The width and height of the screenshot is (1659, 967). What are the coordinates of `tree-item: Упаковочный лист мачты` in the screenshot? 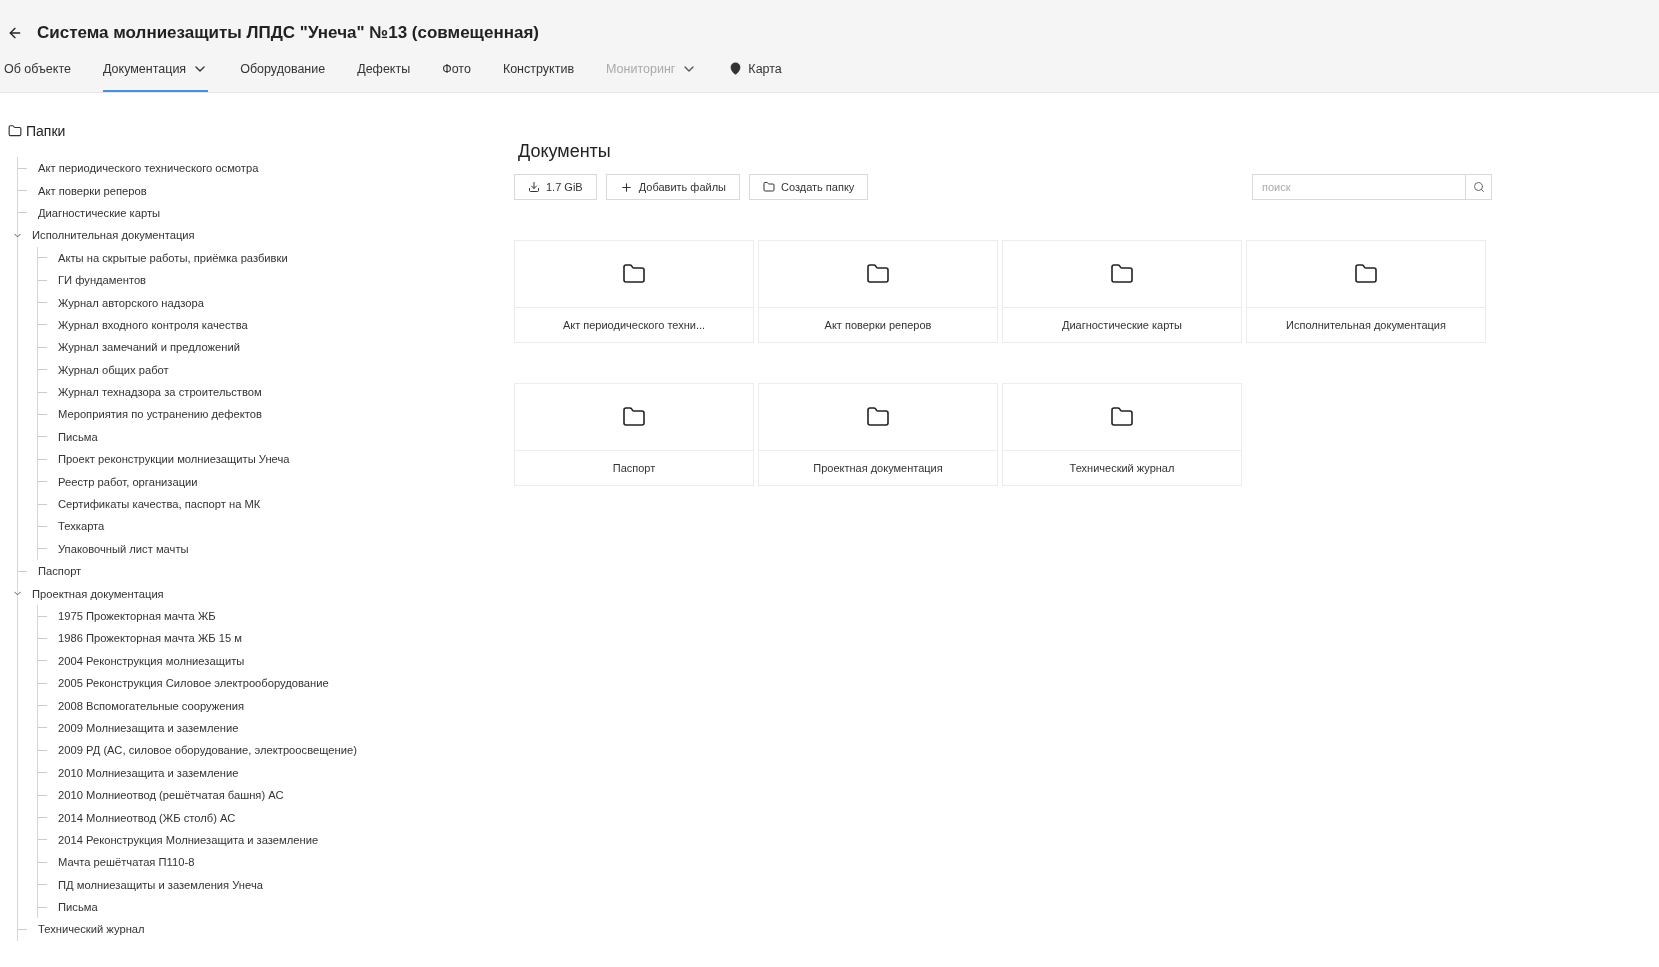 It's located at (123, 548).